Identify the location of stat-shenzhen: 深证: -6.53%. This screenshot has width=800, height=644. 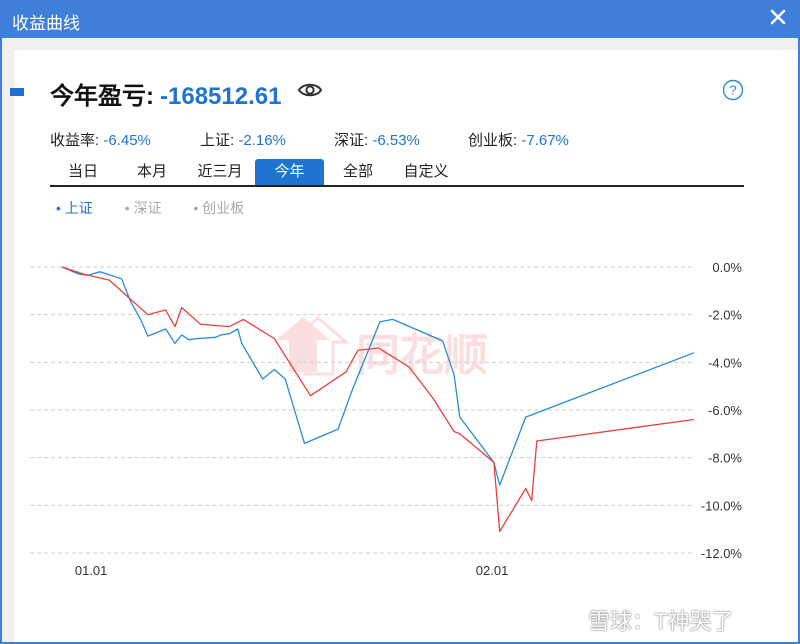
(377, 139).